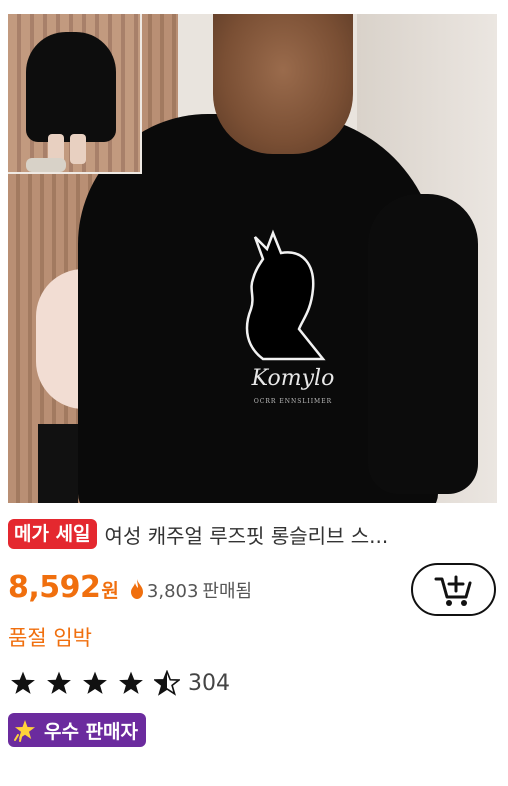 This screenshot has width=508, height=786. I want to click on review-count: 304, so click(209, 683).